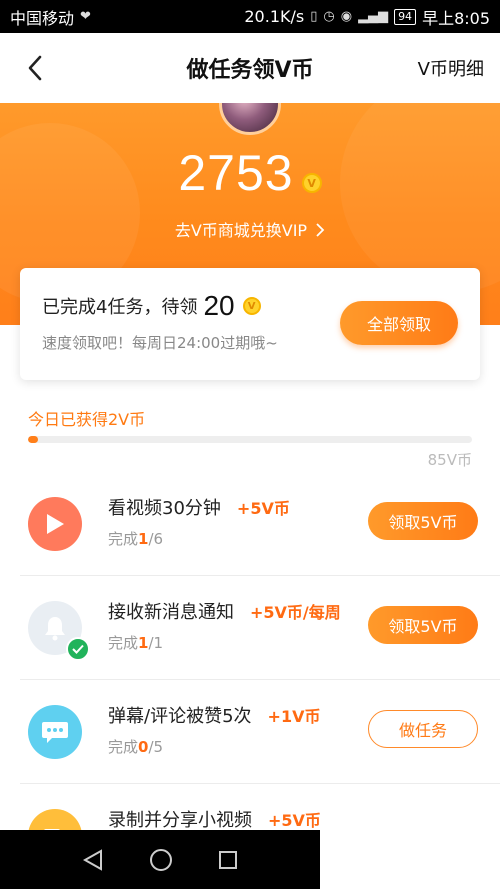 Image resolution: width=500 pixels, height=889 pixels. I want to click on vcoin-mall-link: 去V币商城兑换VIP, so click(250, 229).